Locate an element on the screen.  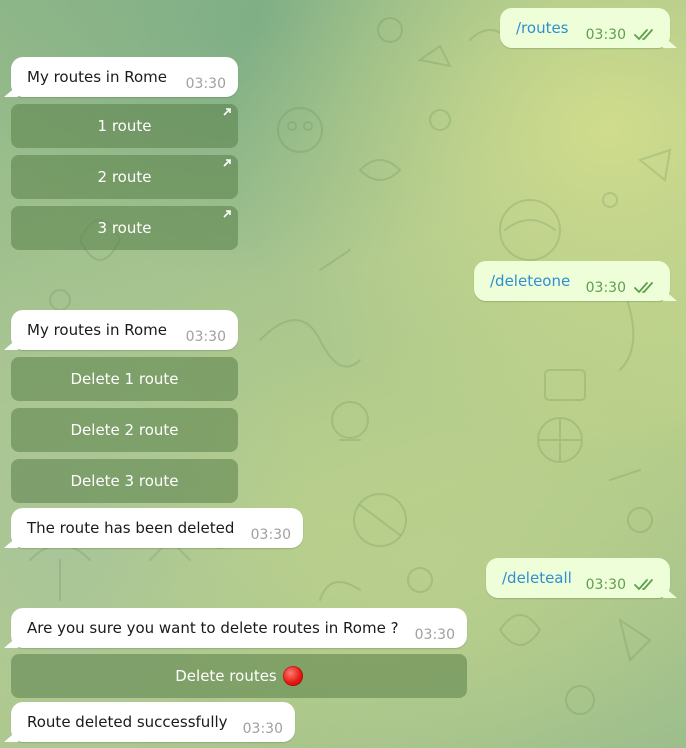
message-text: The route has been deleted is located at coordinates (131, 528).